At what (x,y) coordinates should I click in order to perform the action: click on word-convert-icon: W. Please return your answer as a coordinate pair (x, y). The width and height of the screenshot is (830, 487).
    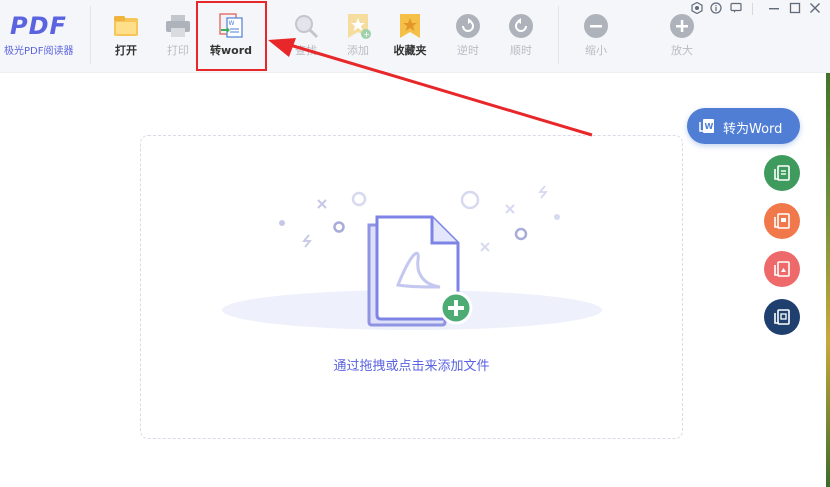
    Looking at the image, I should click on (706, 126).